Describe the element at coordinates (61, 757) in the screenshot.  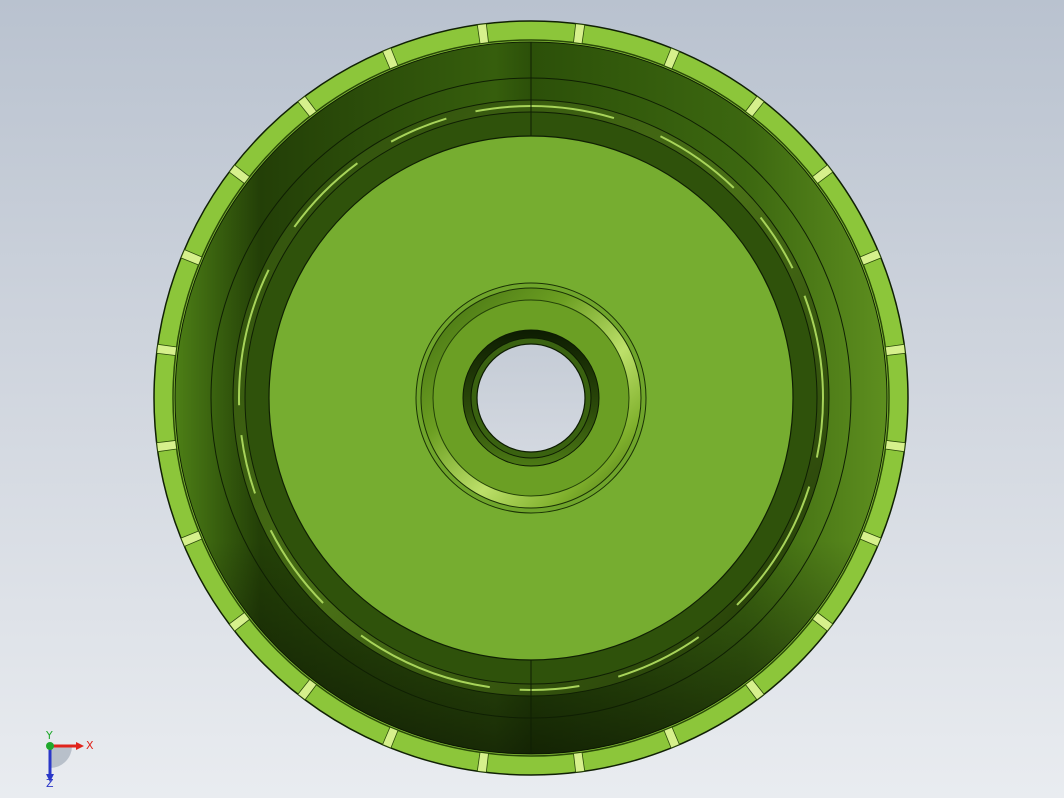
I see `triad-shadow` at that location.